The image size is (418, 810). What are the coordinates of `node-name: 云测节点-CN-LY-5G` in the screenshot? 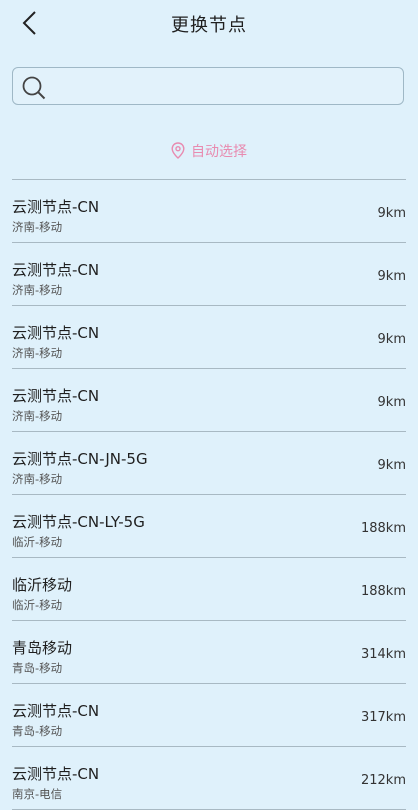 It's located at (78, 522).